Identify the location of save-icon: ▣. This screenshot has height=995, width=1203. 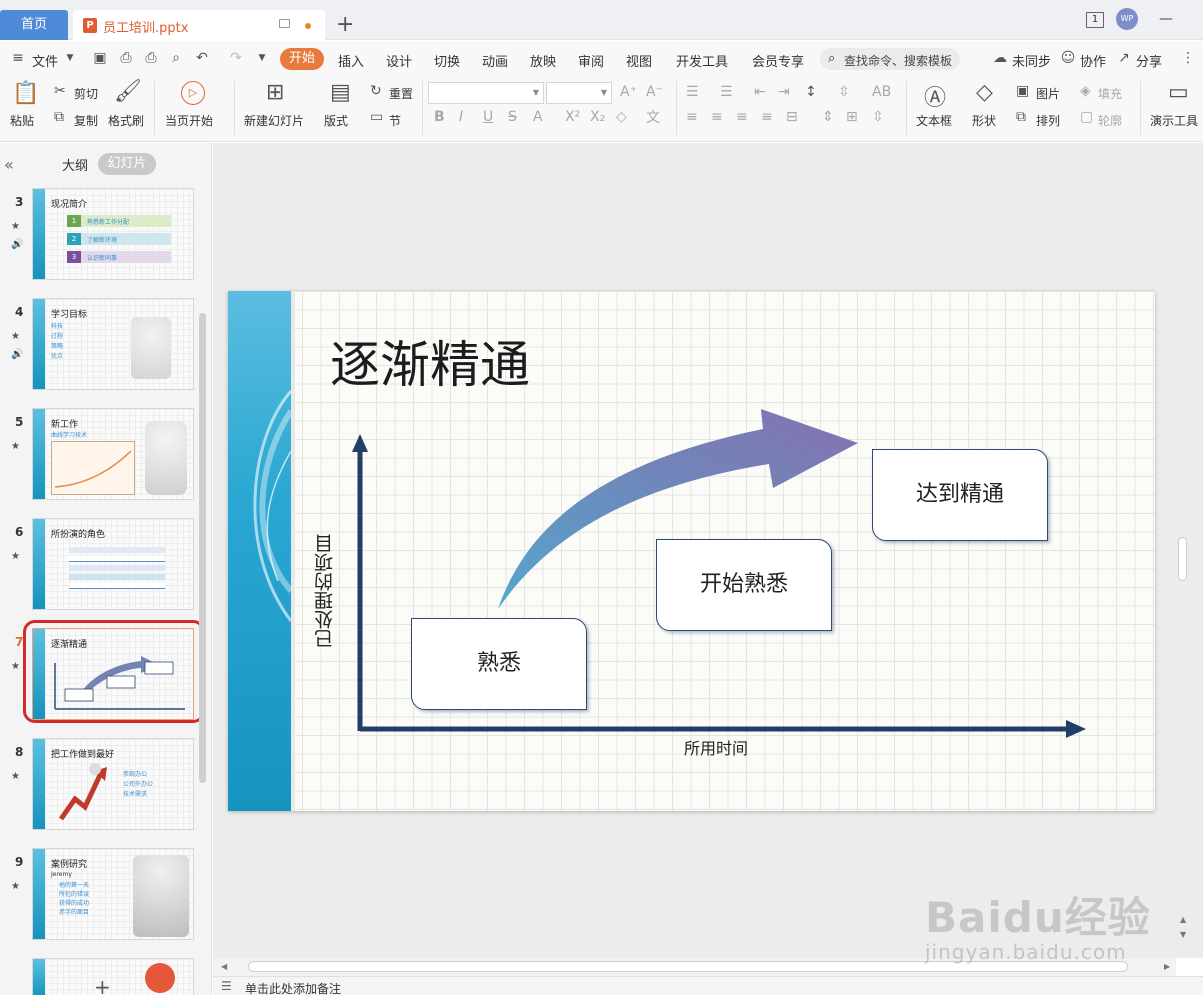
(100, 58).